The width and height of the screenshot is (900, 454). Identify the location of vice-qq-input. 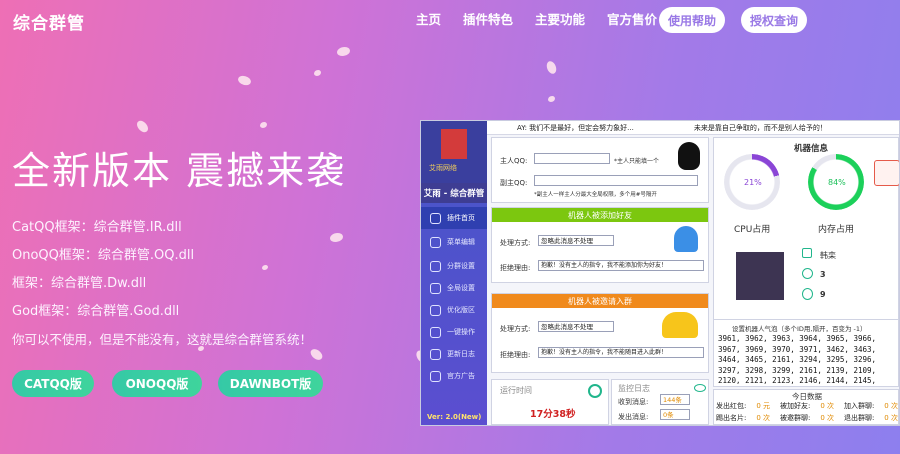
(616, 180).